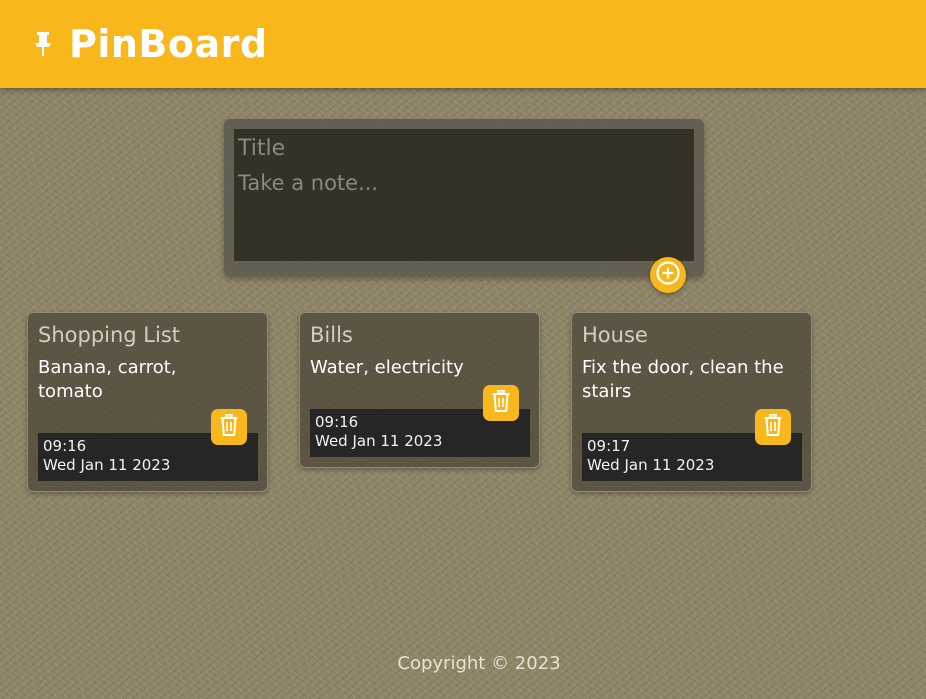 This screenshot has width=926, height=699. I want to click on plus-circle-icon, so click(668, 275).